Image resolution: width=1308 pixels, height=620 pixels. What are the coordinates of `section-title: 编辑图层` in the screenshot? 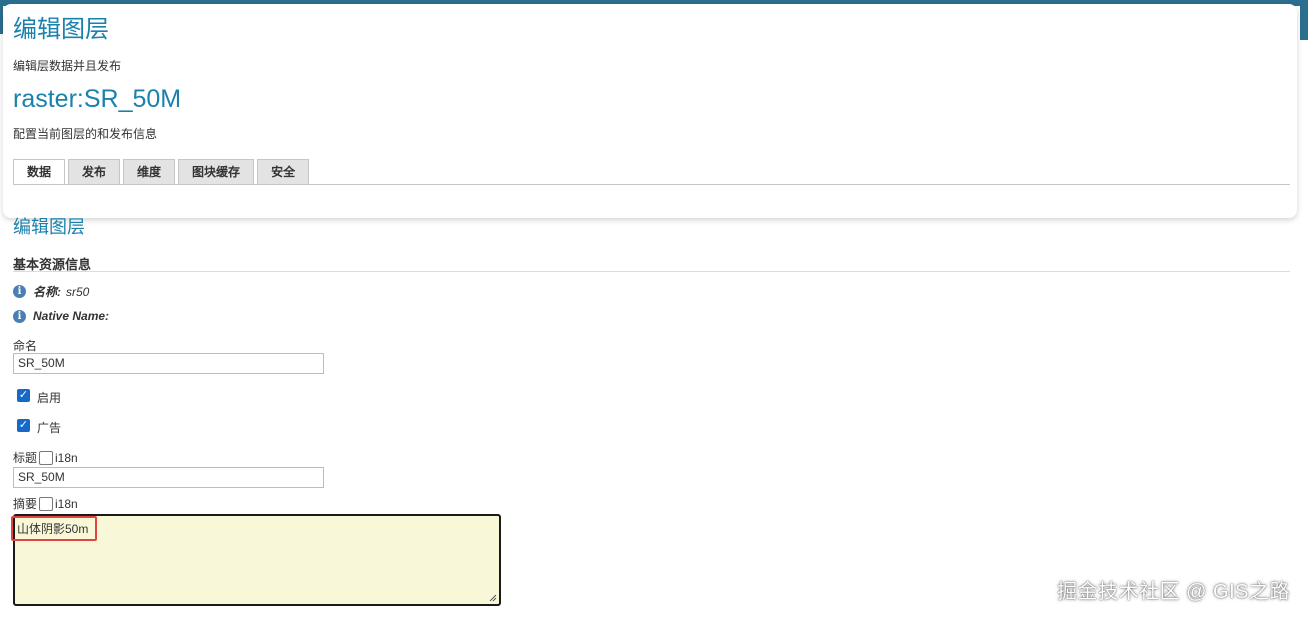 It's located at (49, 227).